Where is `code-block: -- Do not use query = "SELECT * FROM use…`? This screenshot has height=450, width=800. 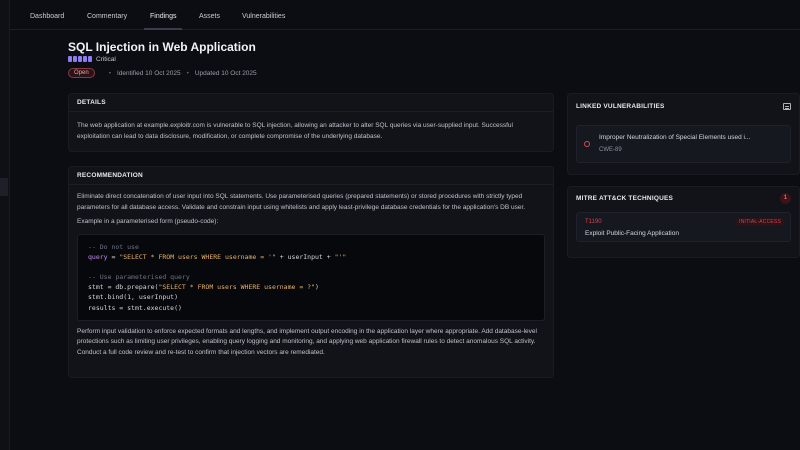
code-block: -- Do not use query = "SELECT * FROM use… is located at coordinates (311, 277).